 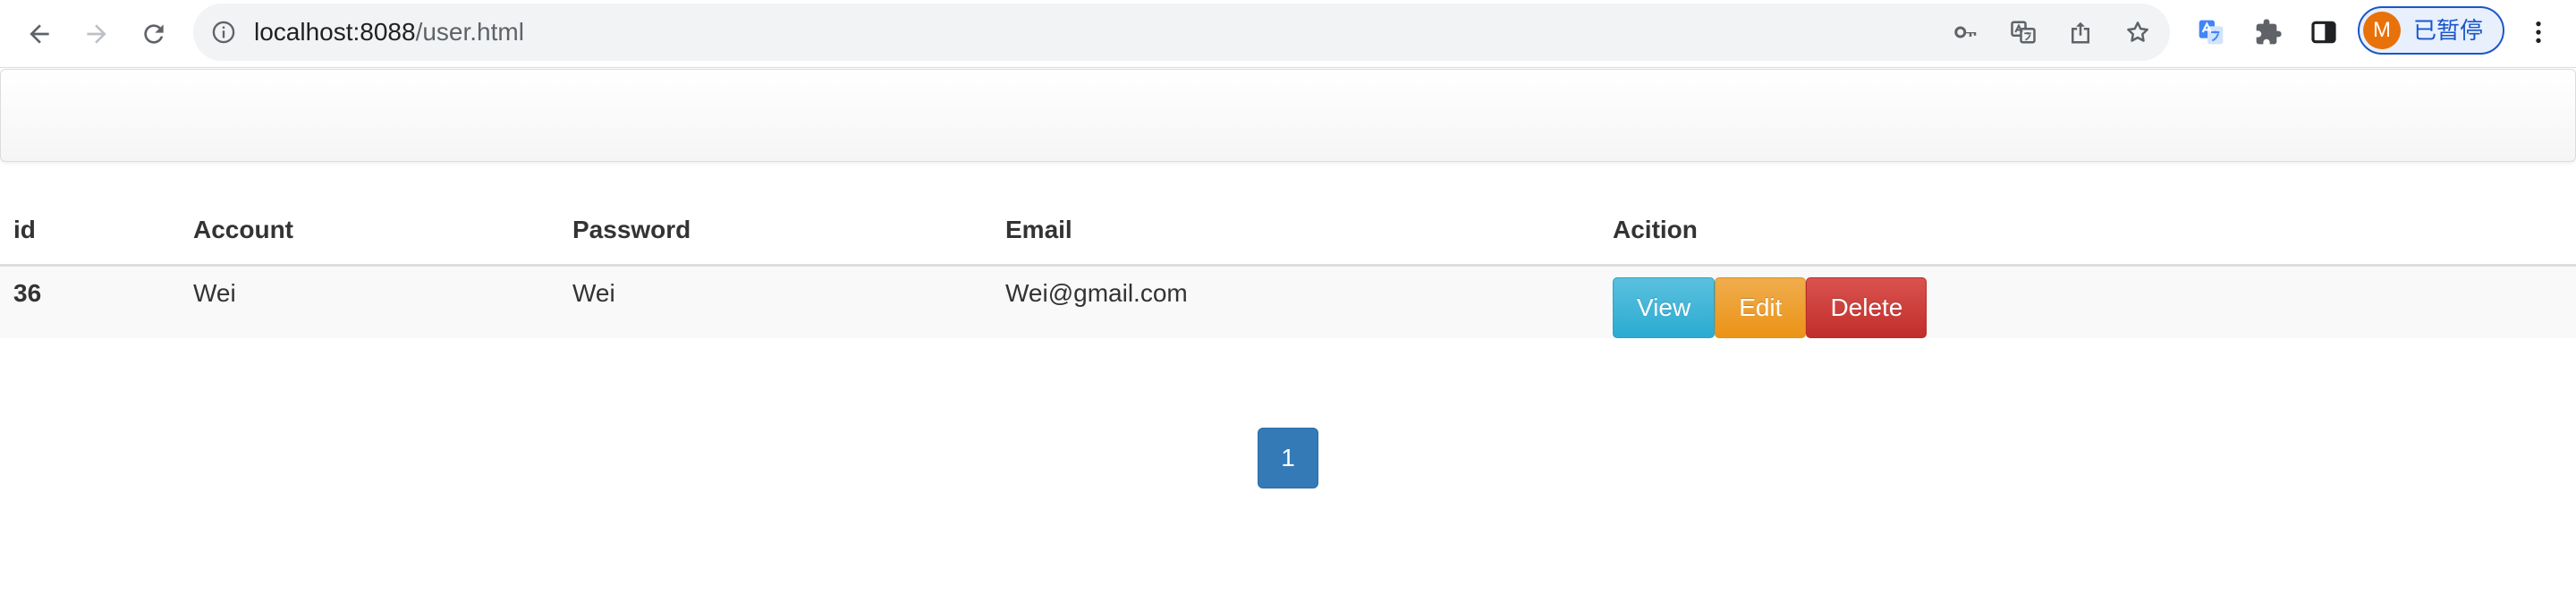 What do you see at coordinates (223, 32) in the screenshot?
I see `info-icon` at bounding box center [223, 32].